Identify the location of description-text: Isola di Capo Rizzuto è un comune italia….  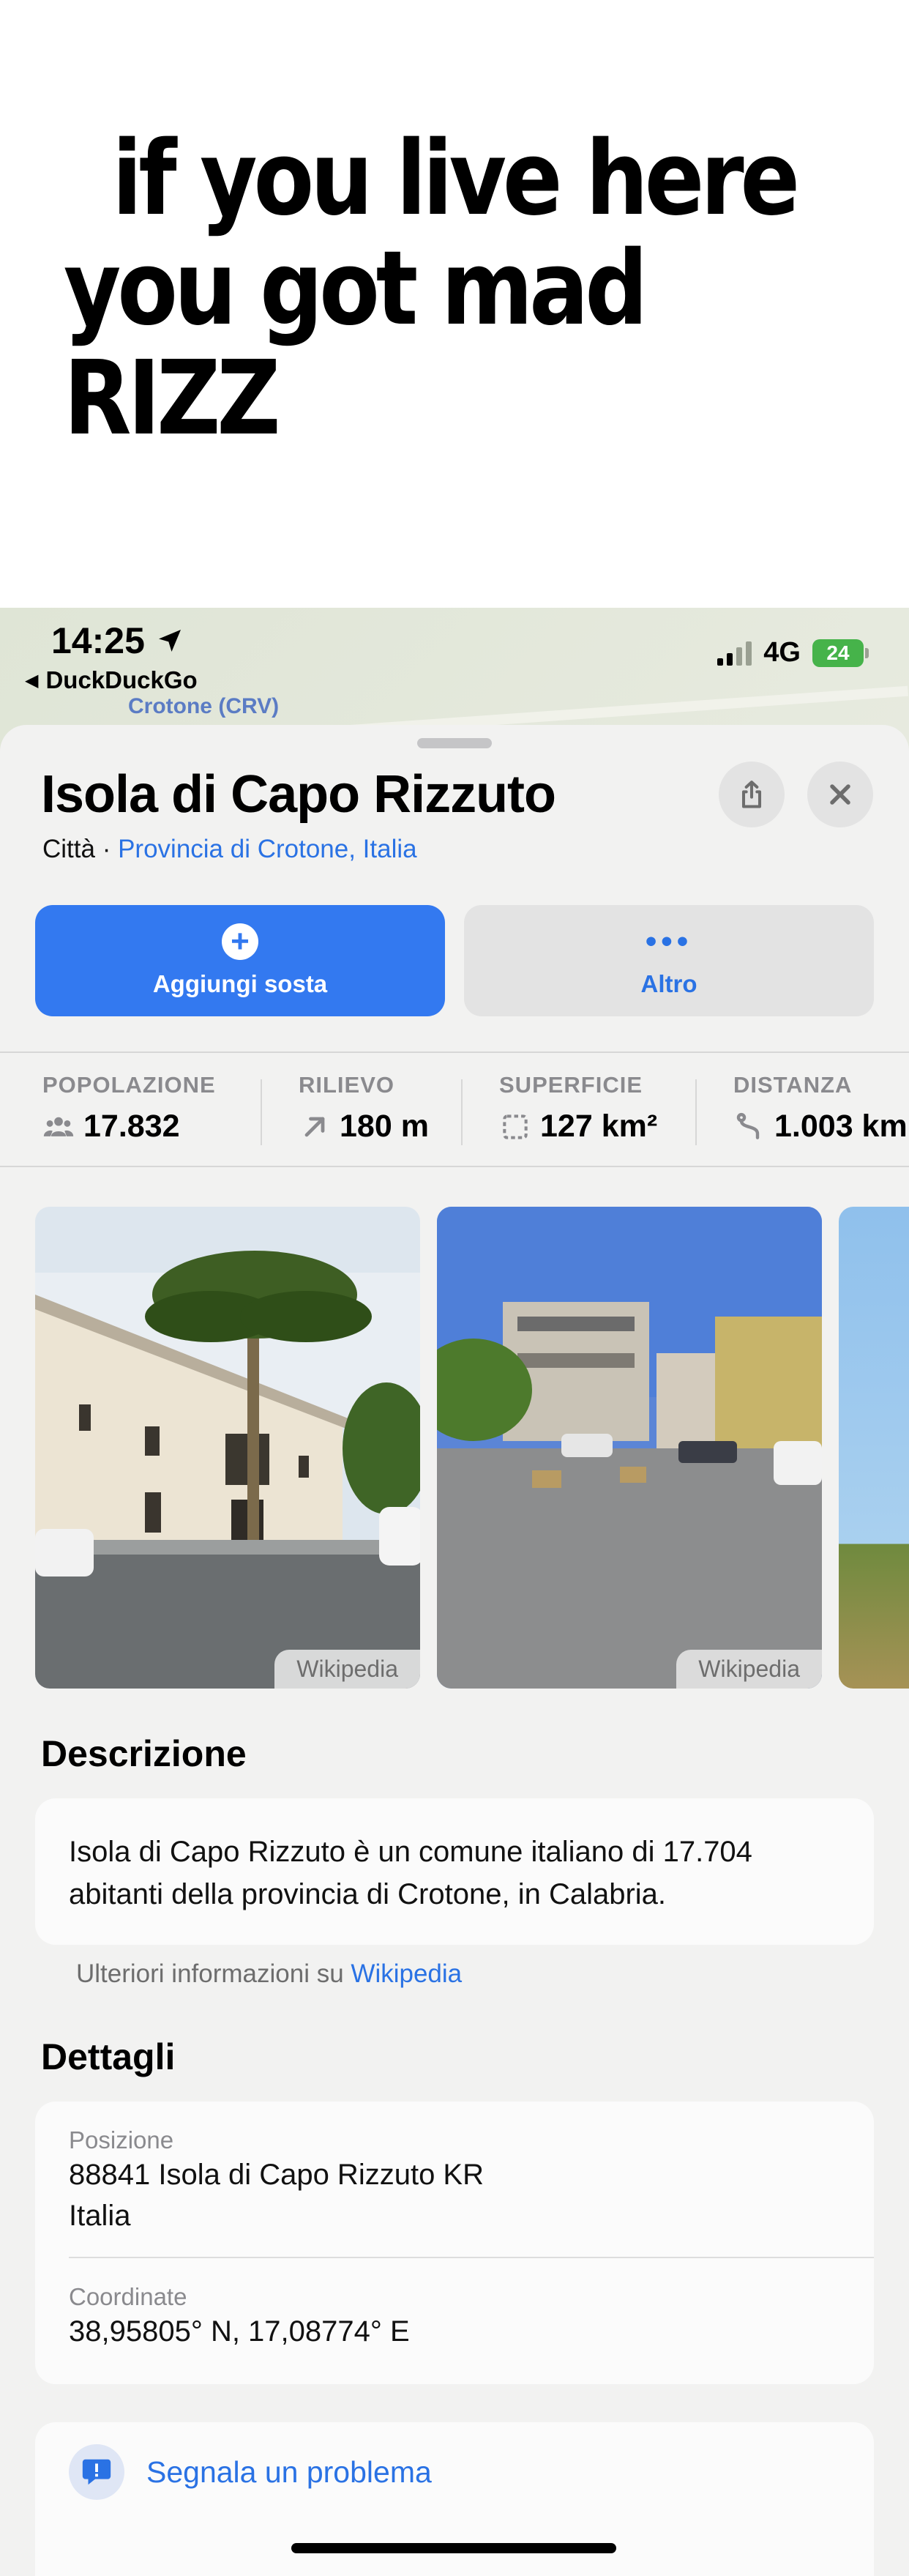
(411, 1873).